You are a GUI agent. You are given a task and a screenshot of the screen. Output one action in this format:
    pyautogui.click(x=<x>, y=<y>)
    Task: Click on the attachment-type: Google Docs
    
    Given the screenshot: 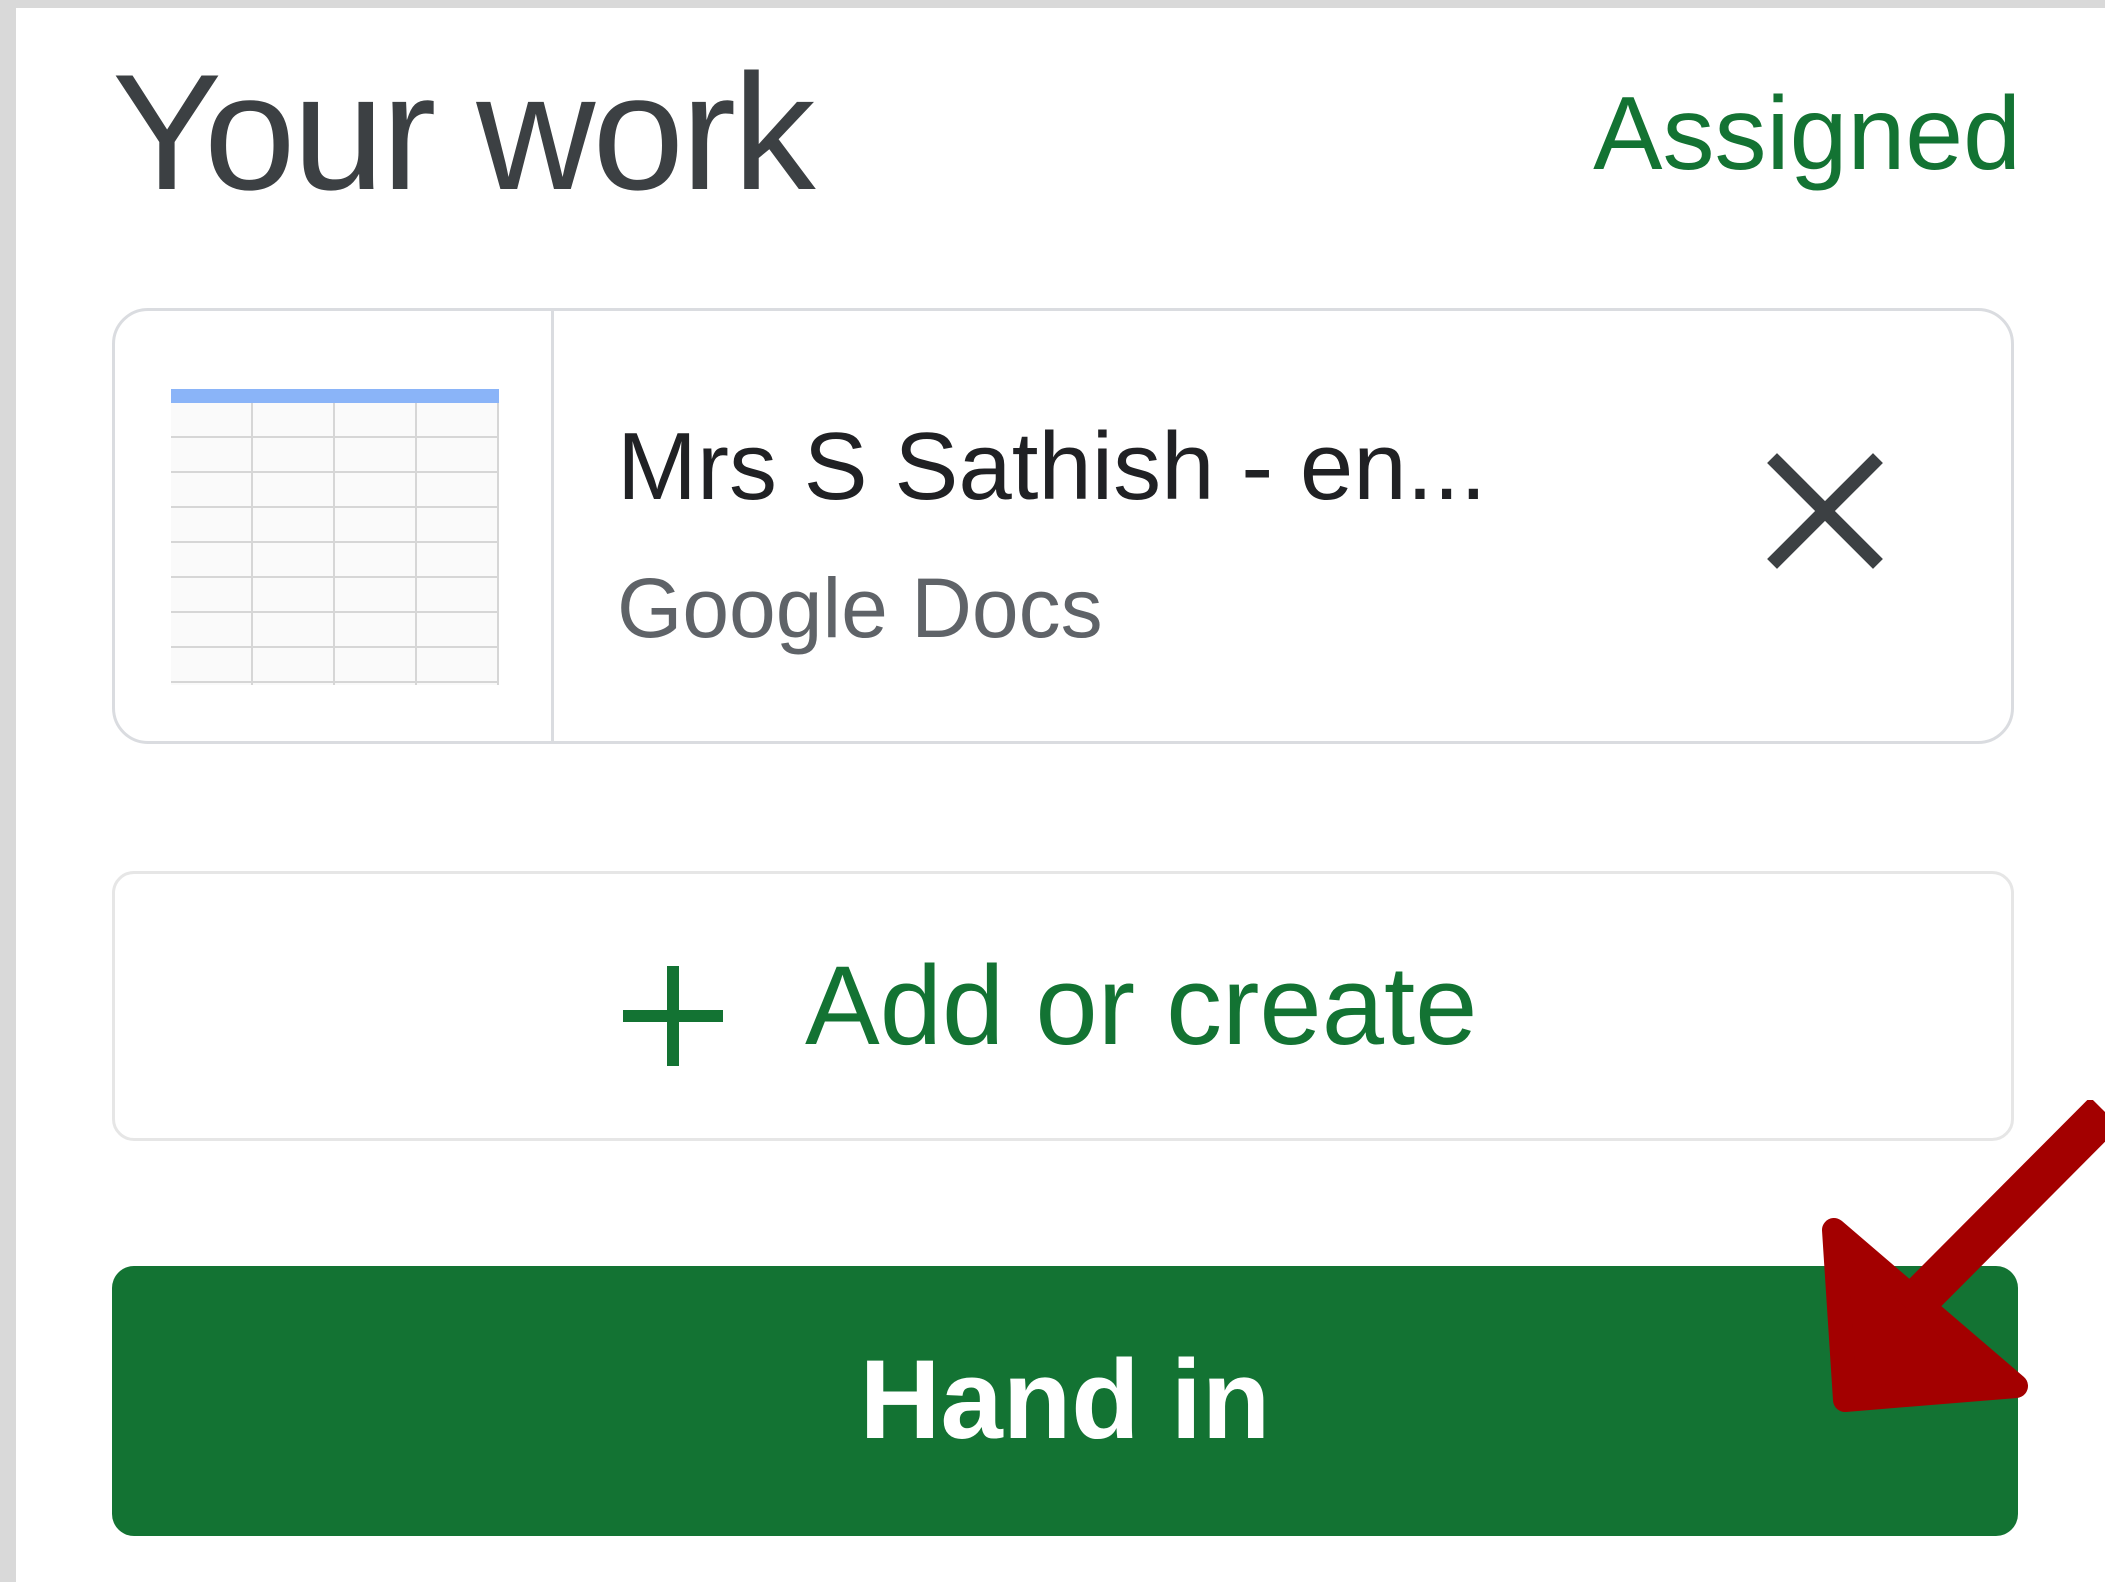 What is the action you would take?
    pyautogui.click(x=860, y=608)
    